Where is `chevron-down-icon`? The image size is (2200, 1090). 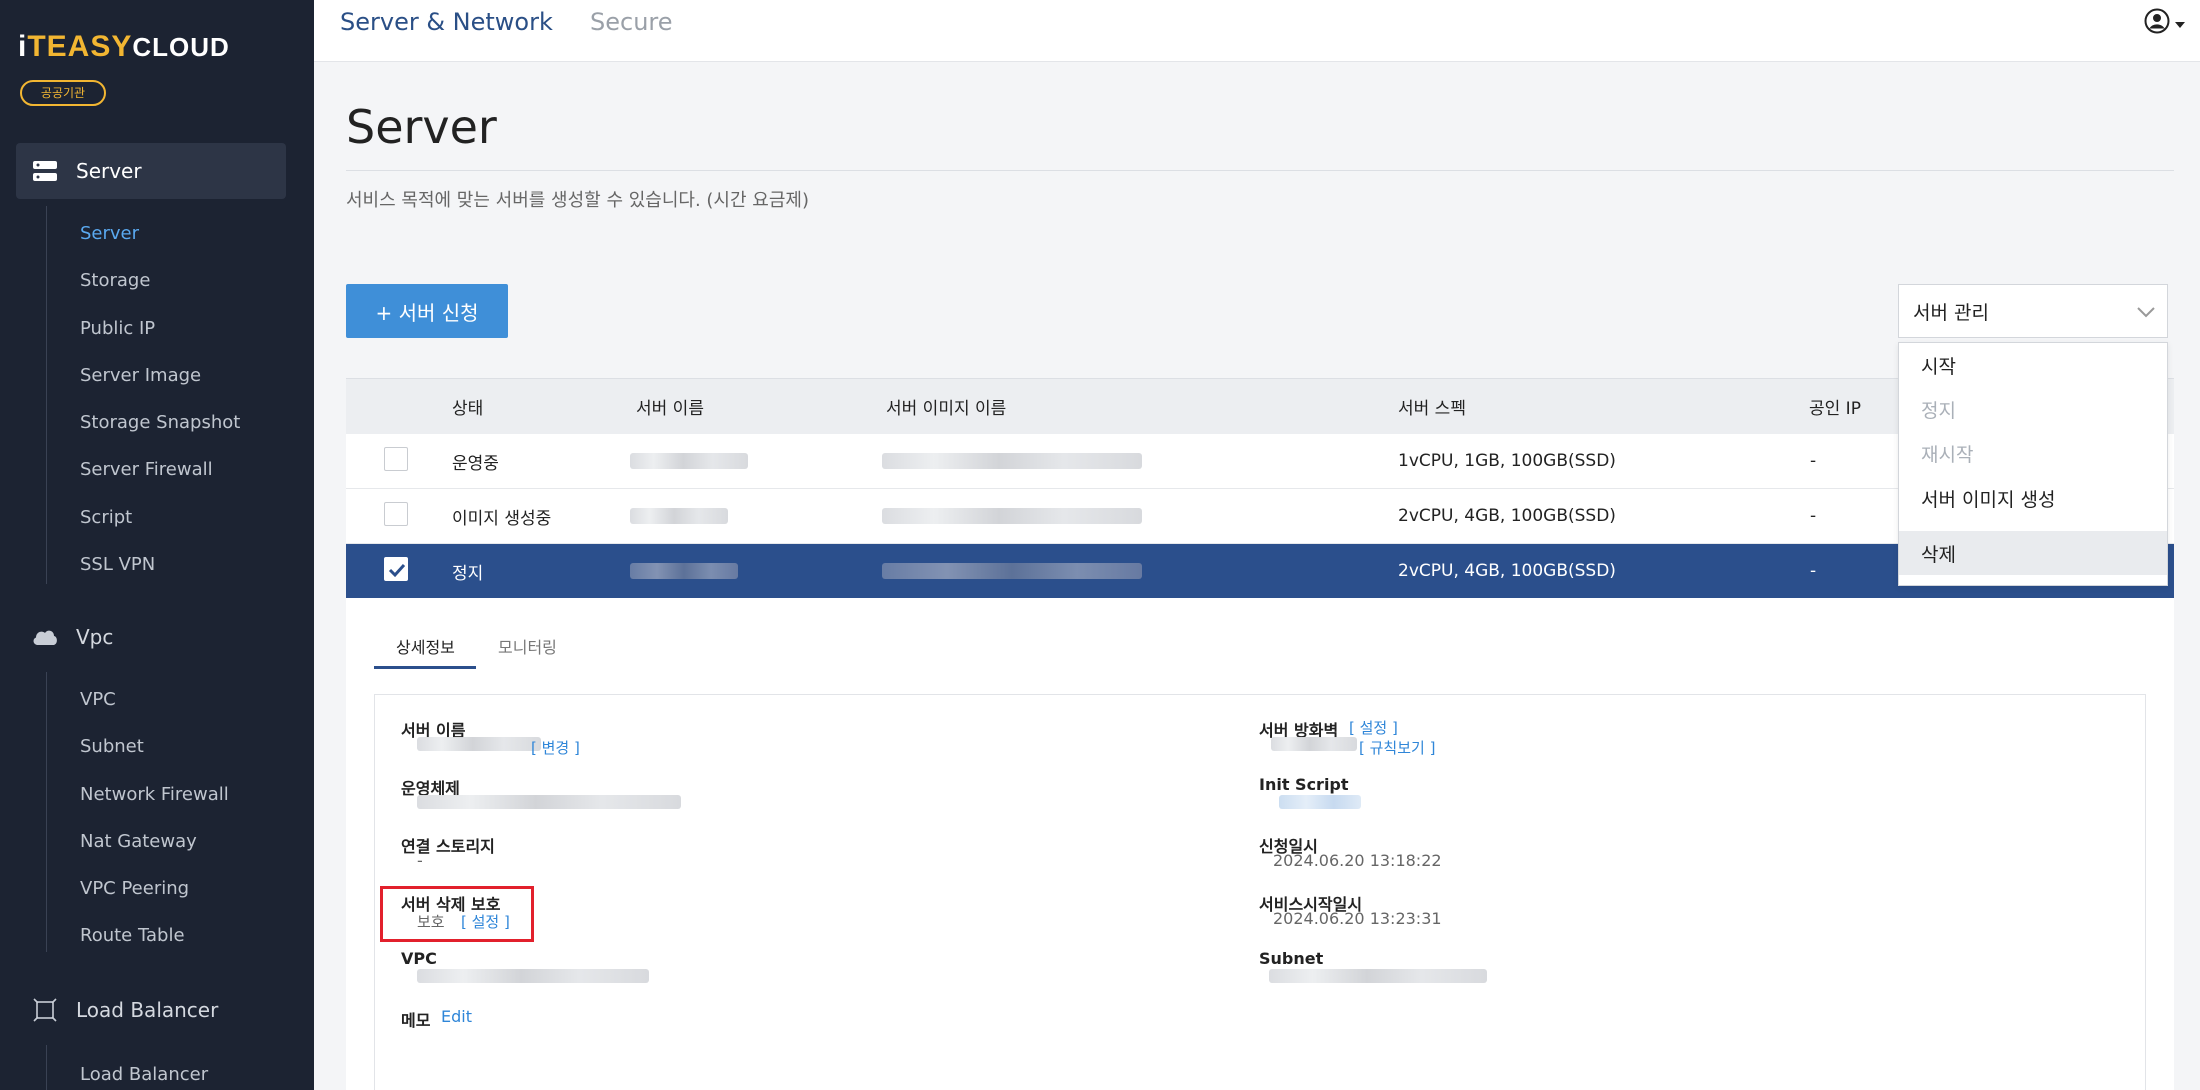
chevron-down-icon is located at coordinates (2146, 312).